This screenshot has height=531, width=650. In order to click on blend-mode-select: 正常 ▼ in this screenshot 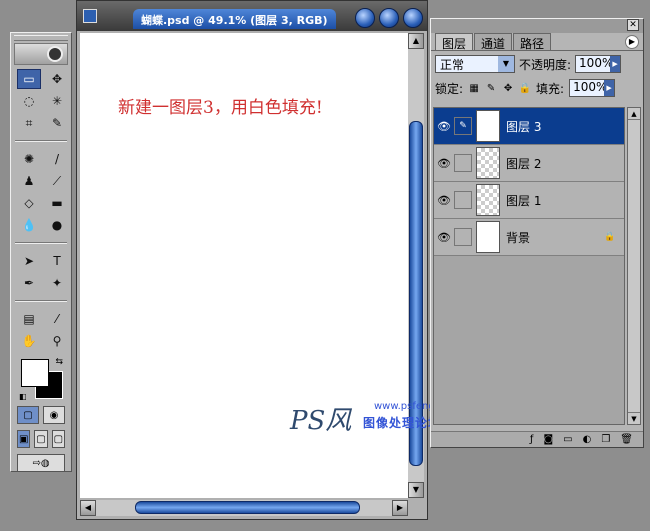, I will do `click(475, 64)`.